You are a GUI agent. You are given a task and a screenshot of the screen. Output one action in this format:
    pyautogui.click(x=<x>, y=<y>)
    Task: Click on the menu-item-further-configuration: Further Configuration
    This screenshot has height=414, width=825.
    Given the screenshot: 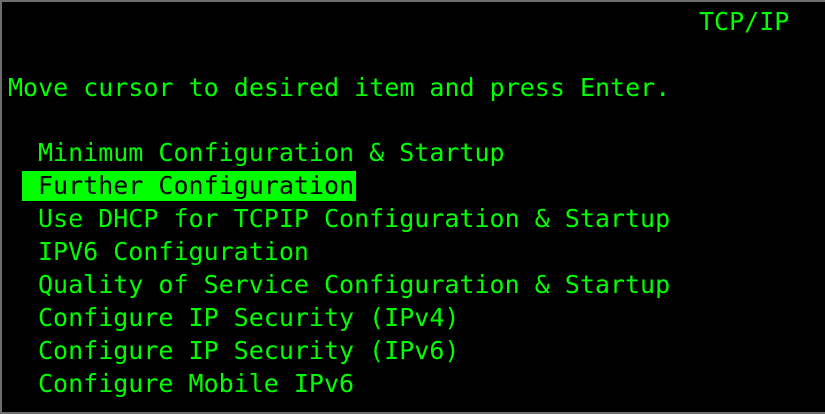 What is the action you would take?
    pyautogui.click(x=189, y=186)
    